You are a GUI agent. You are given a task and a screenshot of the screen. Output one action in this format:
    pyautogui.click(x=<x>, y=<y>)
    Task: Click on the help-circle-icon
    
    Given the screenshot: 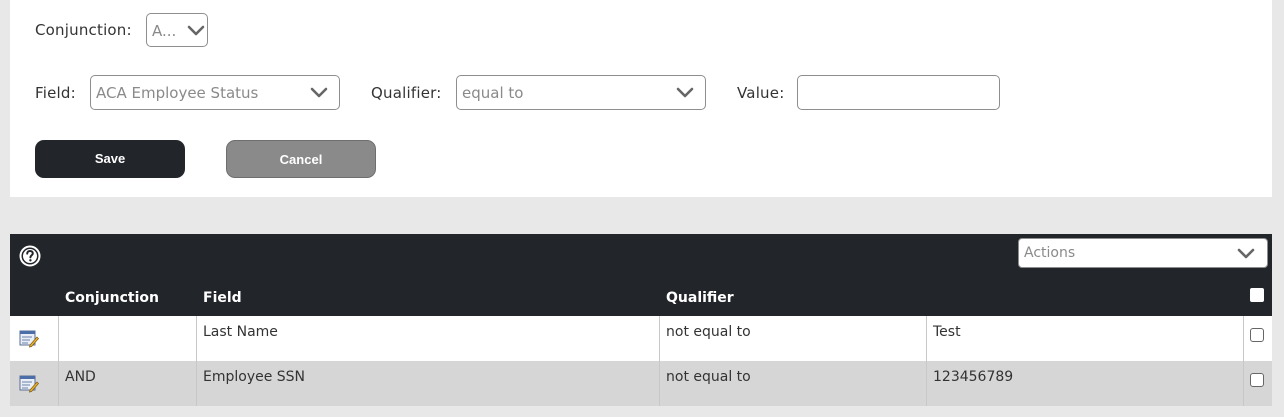 What is the action you would take?
    pyautogui.click(x=30, y=256)
    